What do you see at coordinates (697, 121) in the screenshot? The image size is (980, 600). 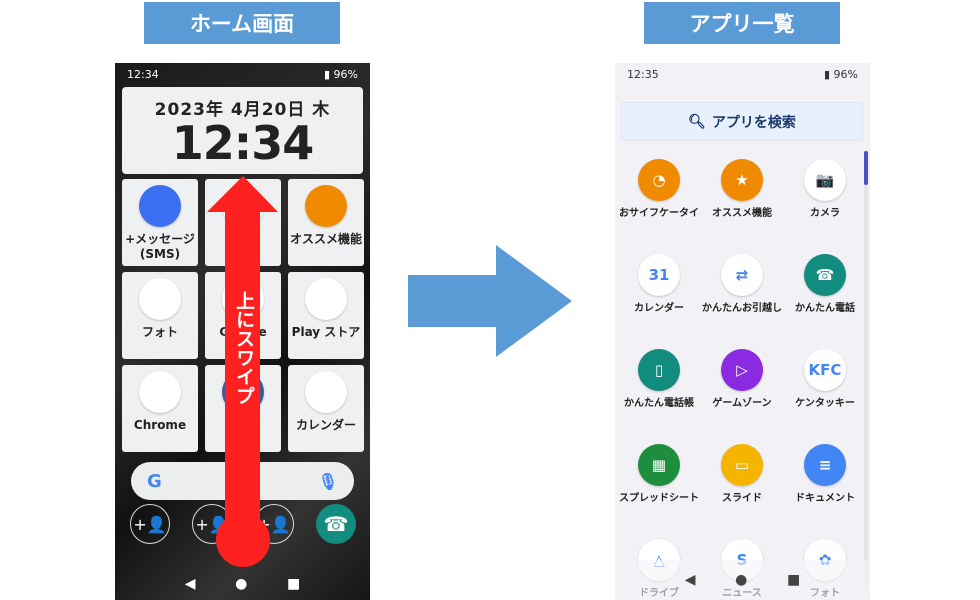 I see `search-icon: 🔍︎` at bounding box center [697, 121].